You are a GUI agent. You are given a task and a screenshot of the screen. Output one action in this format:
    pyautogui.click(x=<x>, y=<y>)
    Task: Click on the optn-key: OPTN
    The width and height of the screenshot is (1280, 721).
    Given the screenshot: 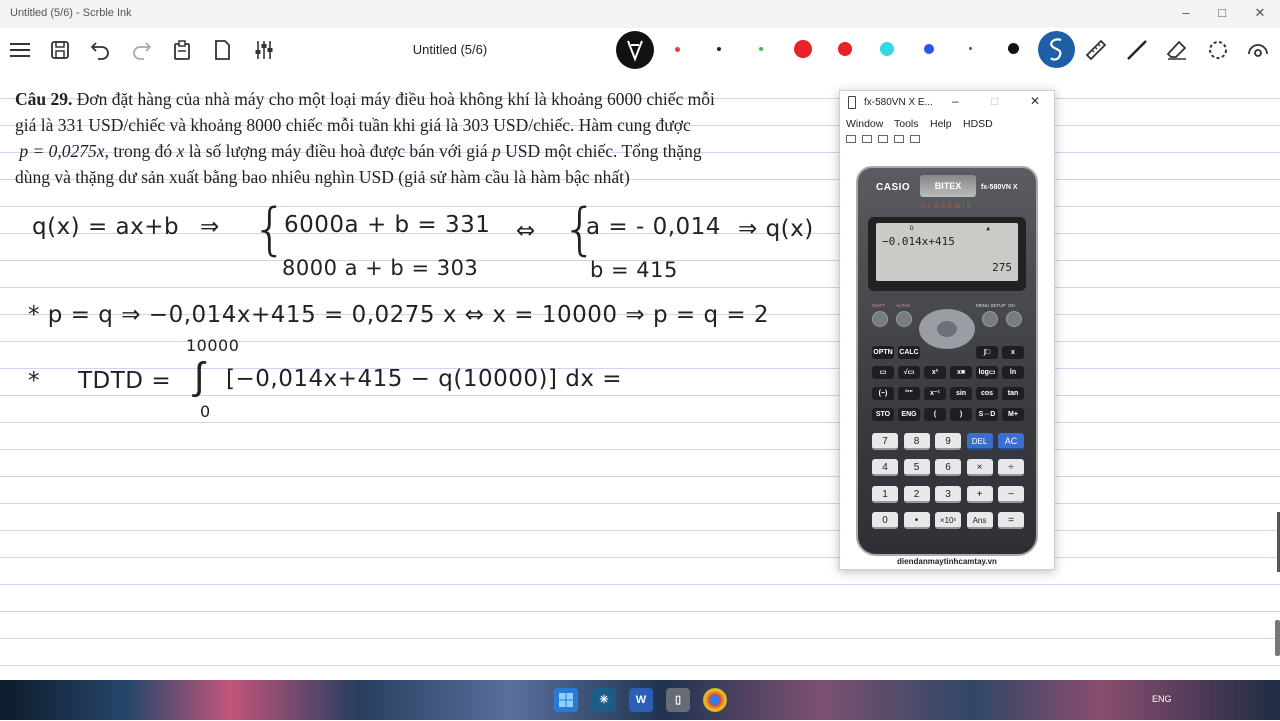 What is the action you would take?
    pyautogui.click(x=883, y=352)
    